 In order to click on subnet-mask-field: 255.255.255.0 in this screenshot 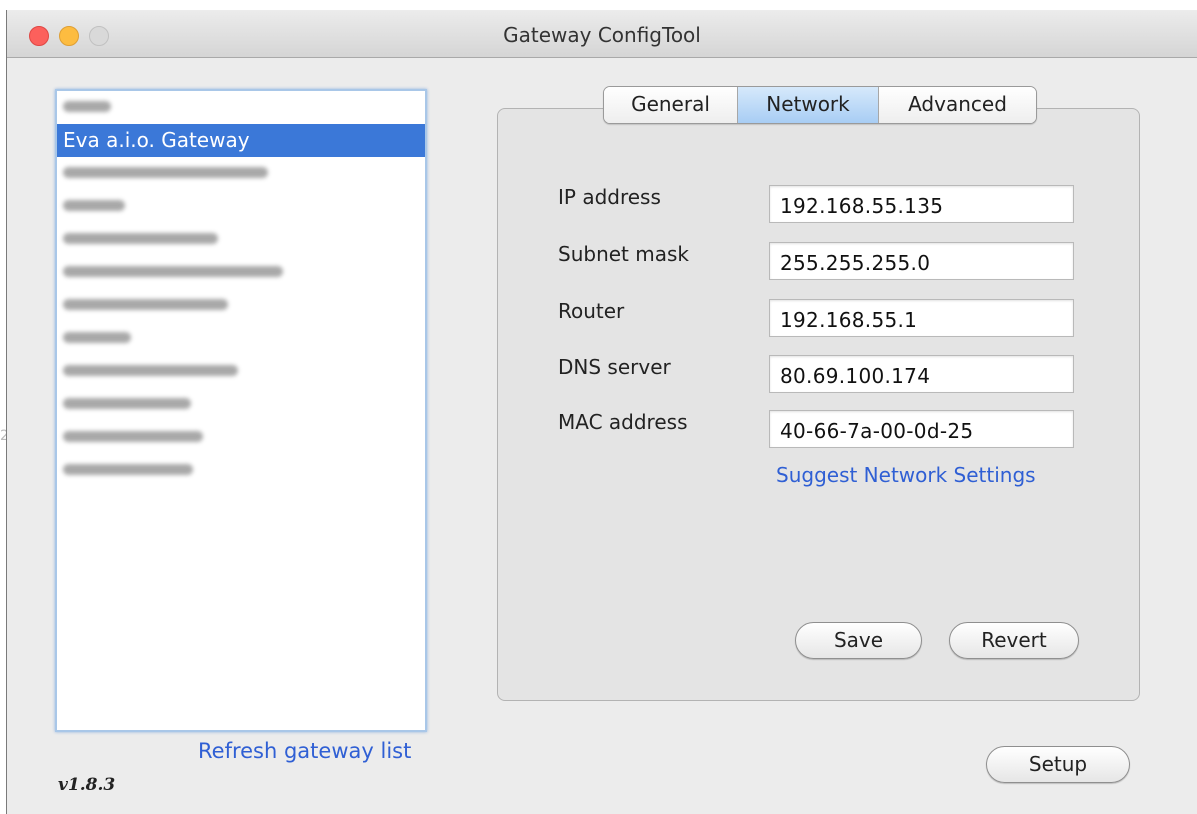, I will do `click(921, 261)`.